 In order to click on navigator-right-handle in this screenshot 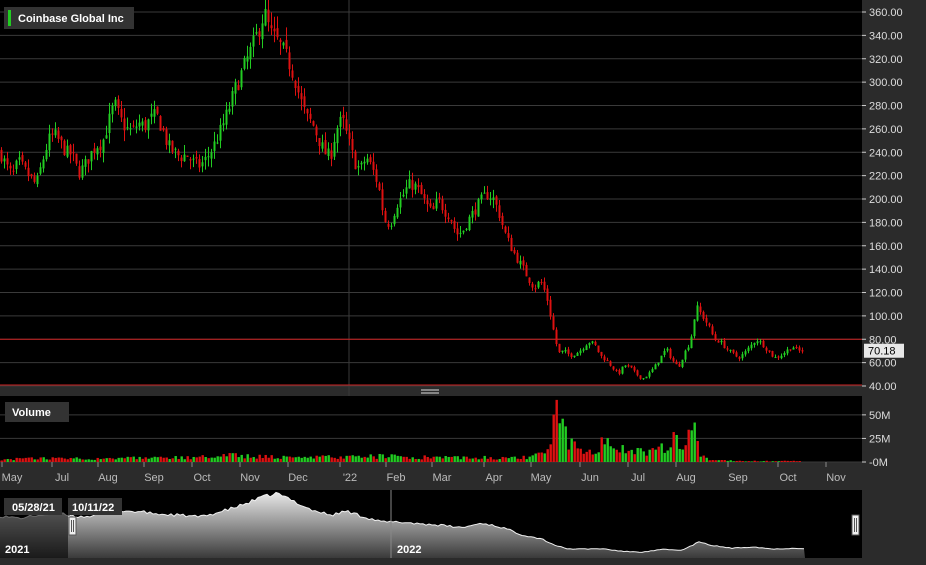, I will do `click(855, 525)`.